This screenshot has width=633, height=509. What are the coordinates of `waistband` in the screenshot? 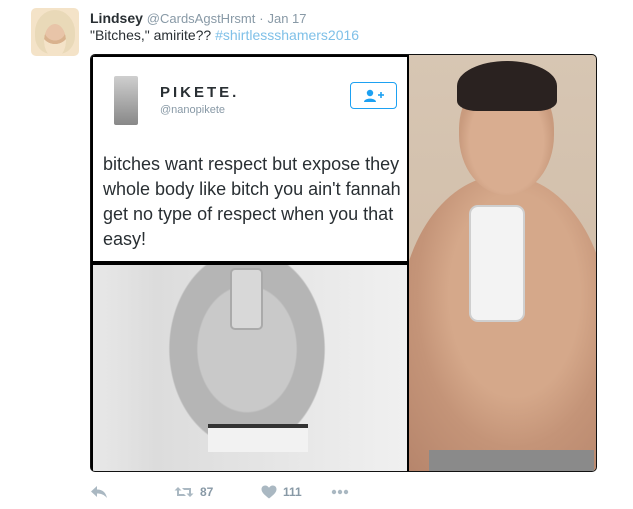 It's located at (511, 460).